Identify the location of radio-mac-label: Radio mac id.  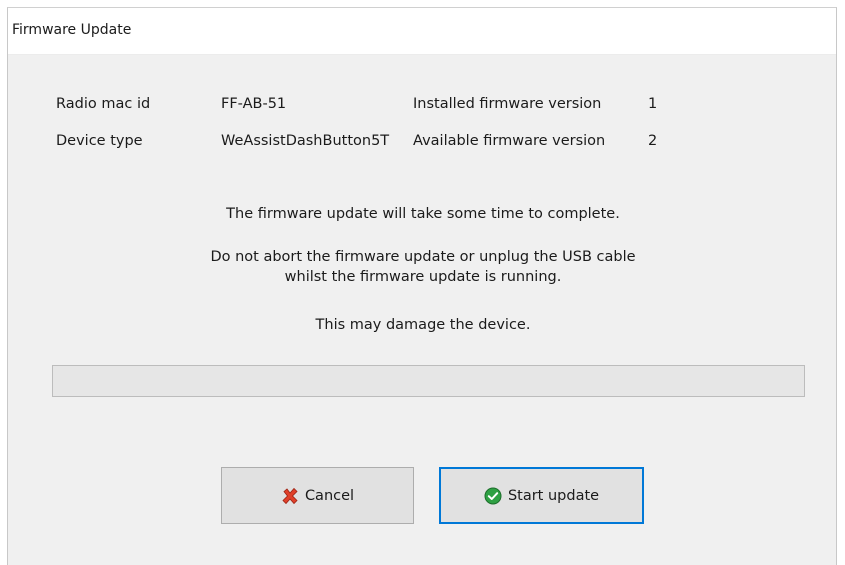
(103, 104).